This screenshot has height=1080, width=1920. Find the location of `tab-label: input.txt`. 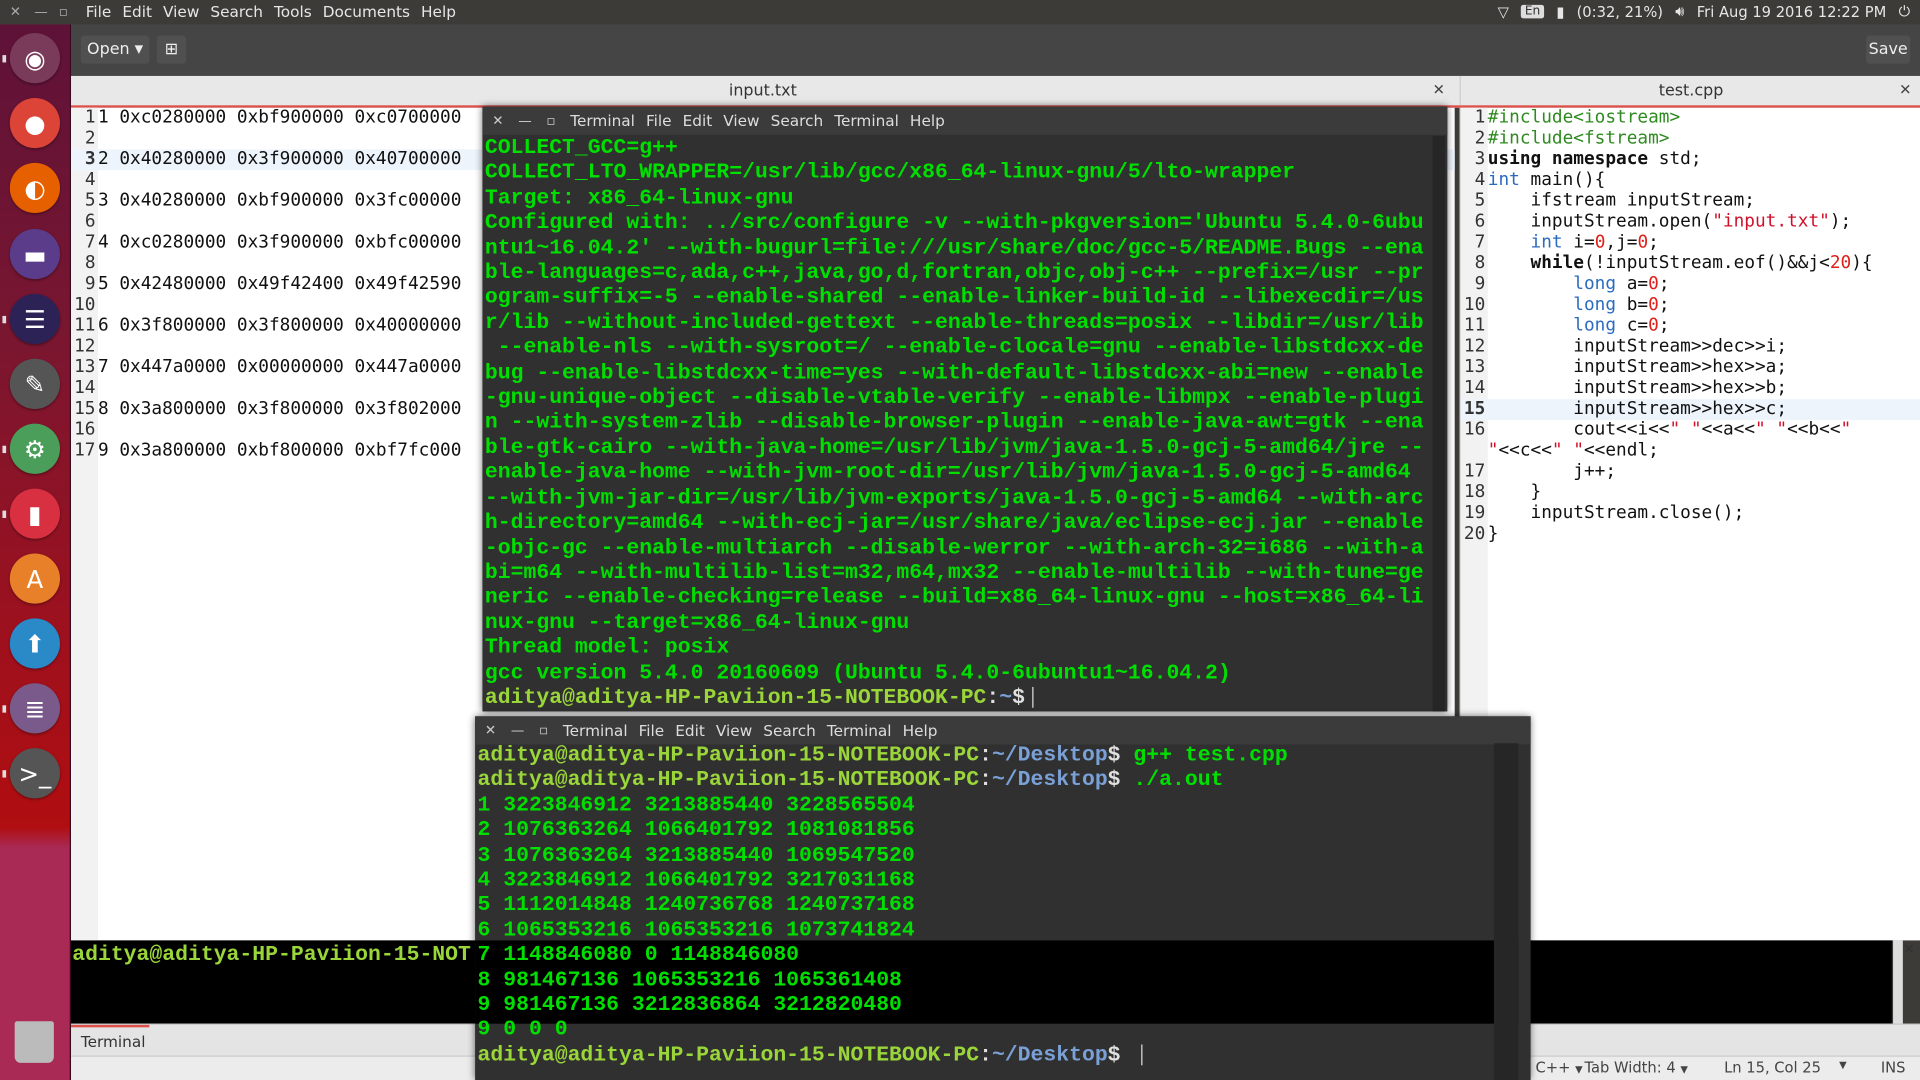

tab-label: input.txt is located at coordinates (762, 90).